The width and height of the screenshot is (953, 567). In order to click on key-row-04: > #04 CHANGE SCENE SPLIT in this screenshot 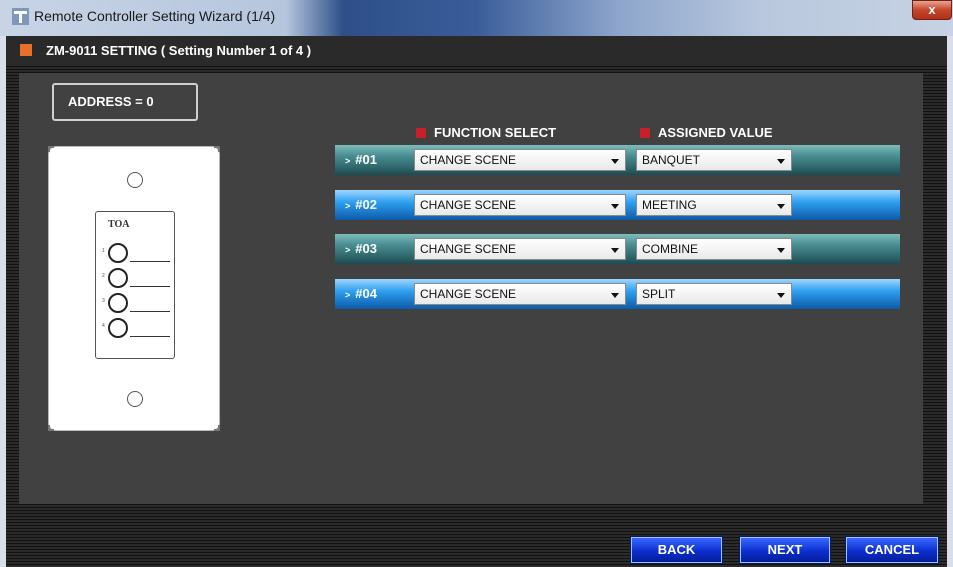, I will do `click(617, 294)`.